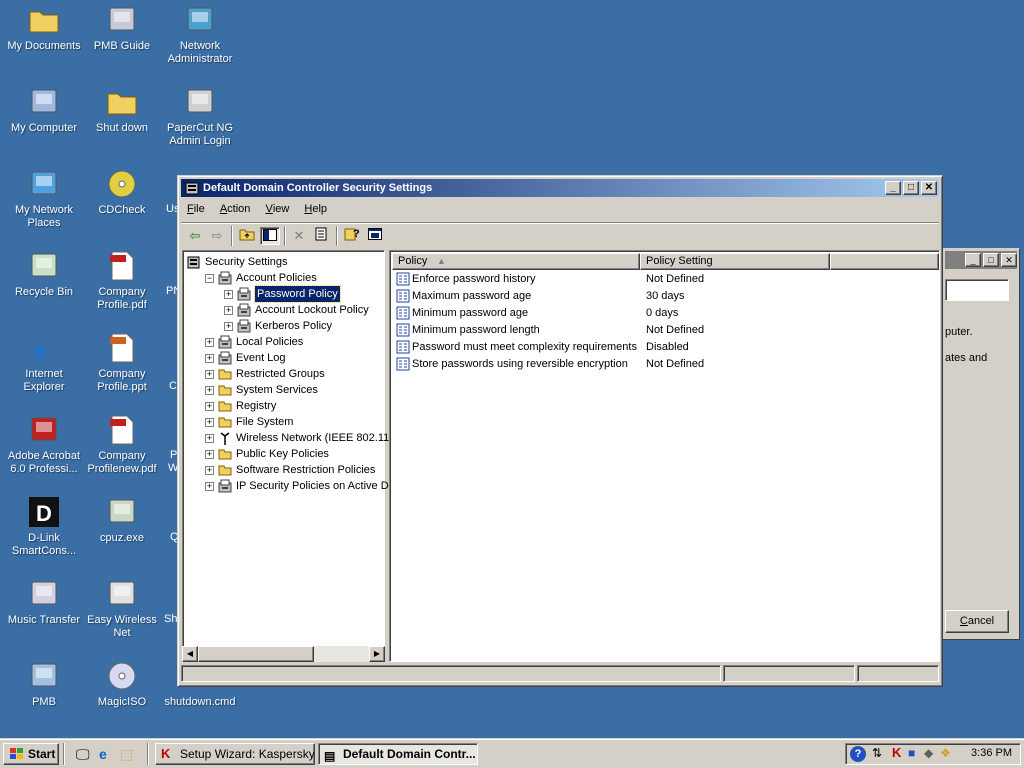 The height and width of the screenshot is (768, 1024). I want to click on tree-item: Local Policies, so click(269, 342).